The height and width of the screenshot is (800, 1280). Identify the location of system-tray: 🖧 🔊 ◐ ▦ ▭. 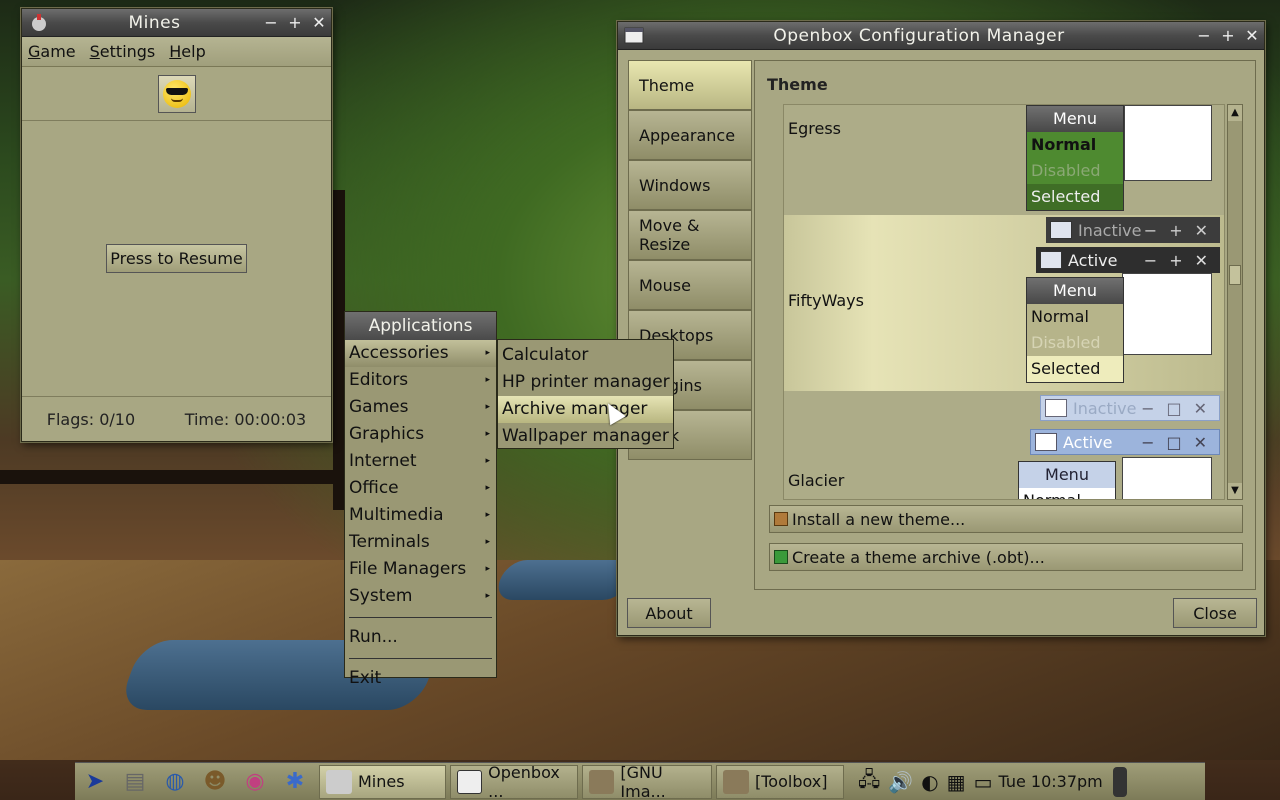
(925, 782).